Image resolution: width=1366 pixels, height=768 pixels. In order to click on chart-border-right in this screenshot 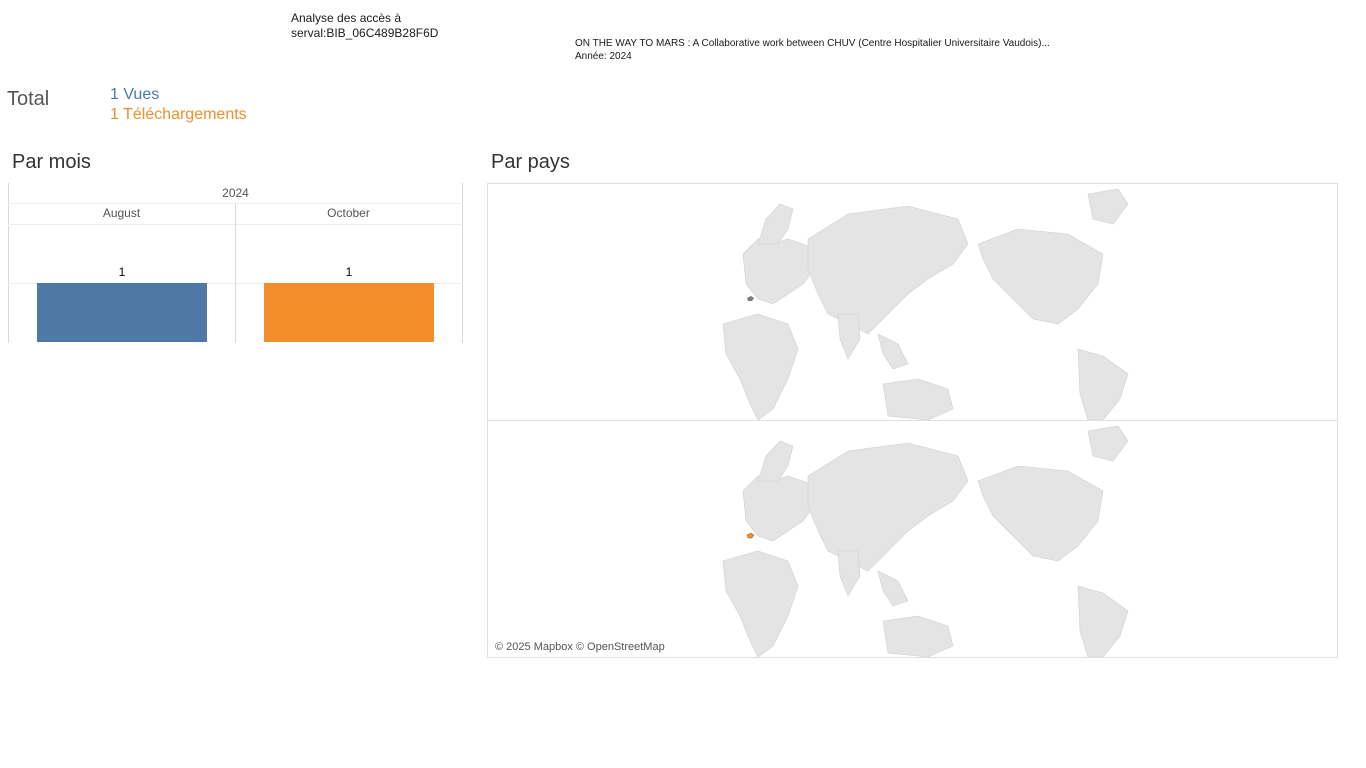, I will do `click(462, 263)`.